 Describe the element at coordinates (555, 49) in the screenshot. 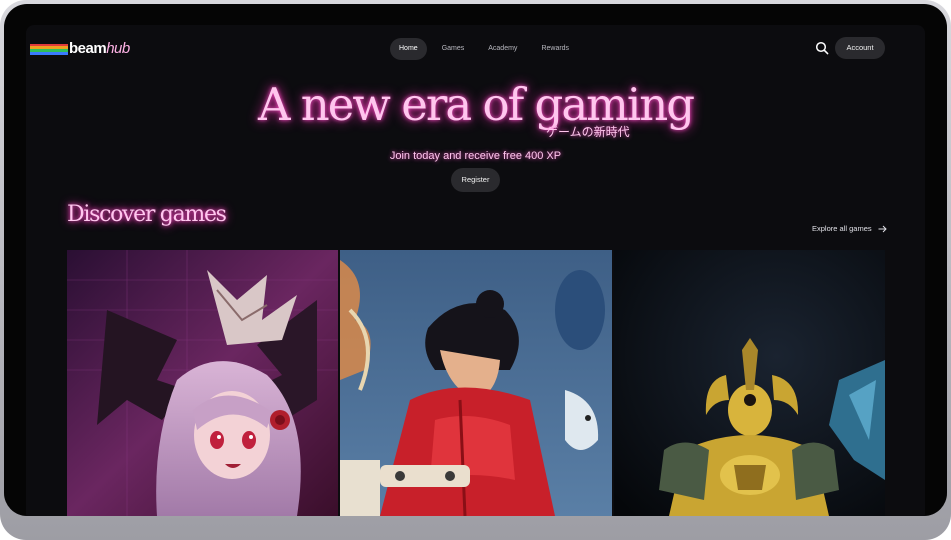

I see `nav-item-rewards: Rewards` at that location.